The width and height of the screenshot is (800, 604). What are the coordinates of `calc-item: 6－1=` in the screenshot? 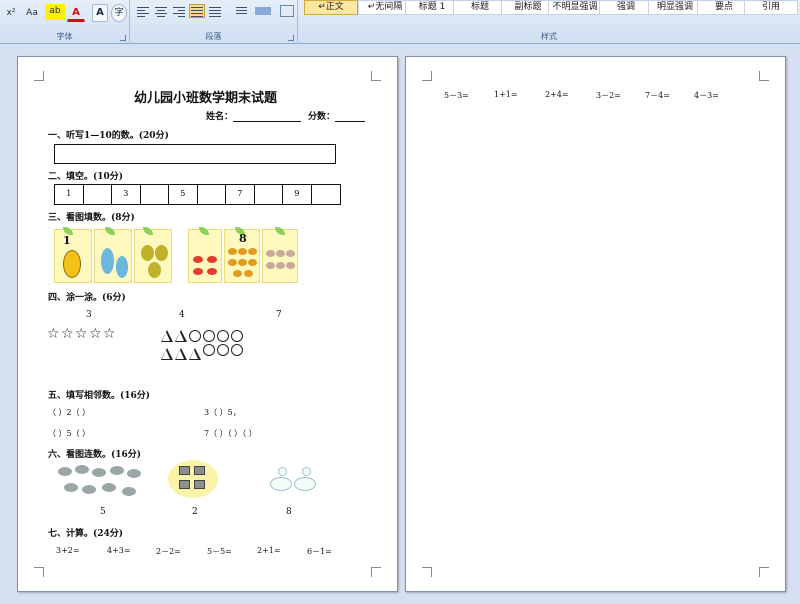 It's located at (319, 551).